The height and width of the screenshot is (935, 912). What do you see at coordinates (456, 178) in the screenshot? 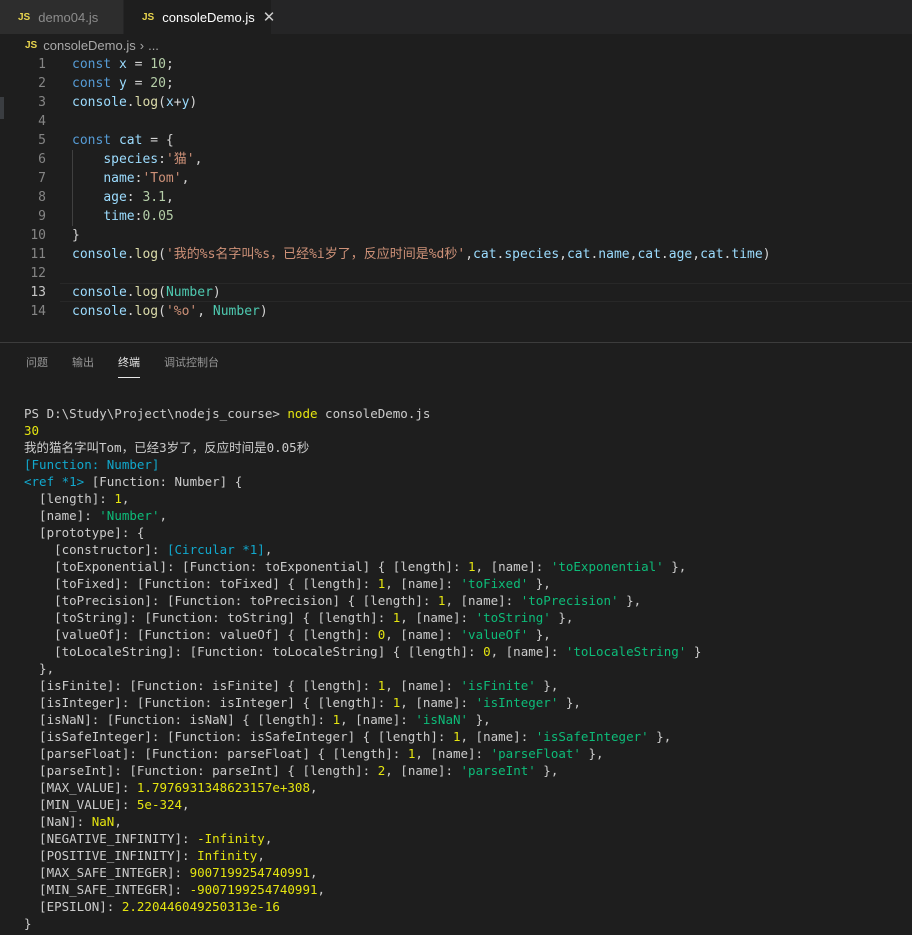
I see `code-line: 7 name:'Tom',` at bounding box center [456, 178].